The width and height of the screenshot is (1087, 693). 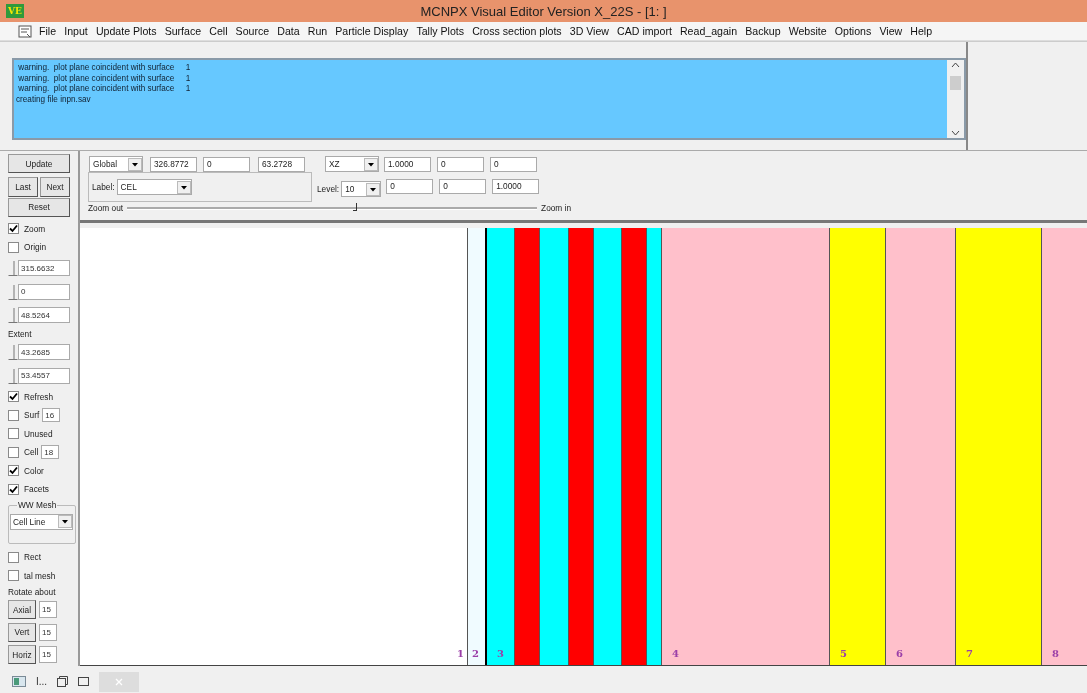 What do you see at coordinates (39, 207) in the screenshot?
I see `button: Reset` at bounding box center [39, 207].